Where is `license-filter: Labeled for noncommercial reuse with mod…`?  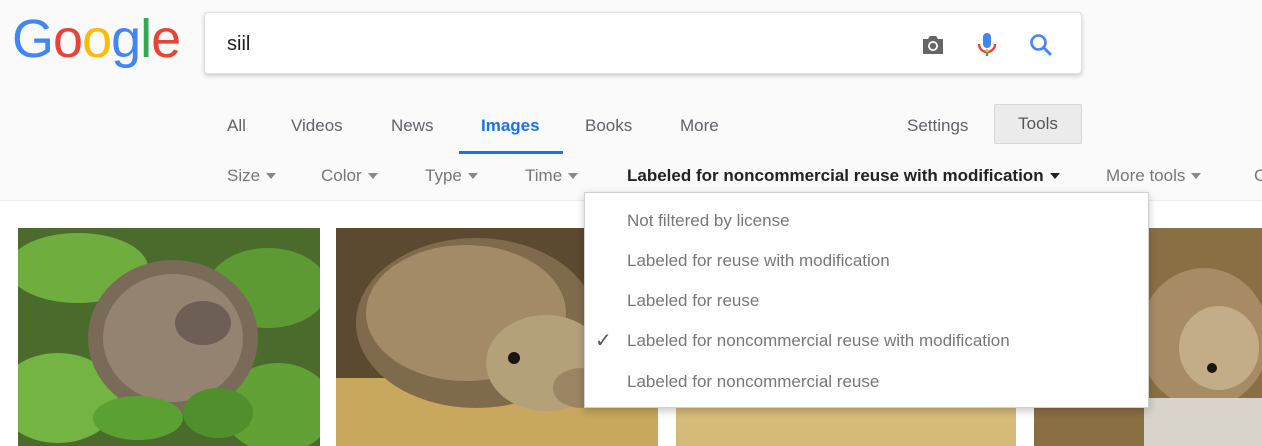
license-filter: Labeled for noncommercial reuse with mod… is located at coordinates (843, 176).